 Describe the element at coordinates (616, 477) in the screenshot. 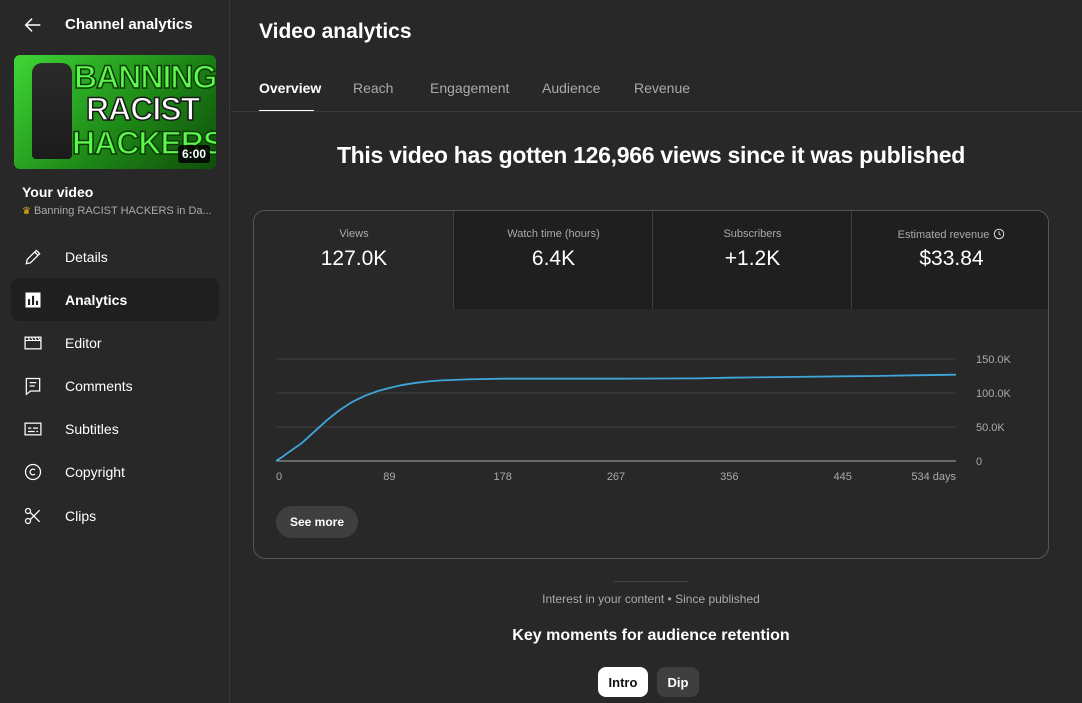

I see `x-tick-label: 267` at that location.